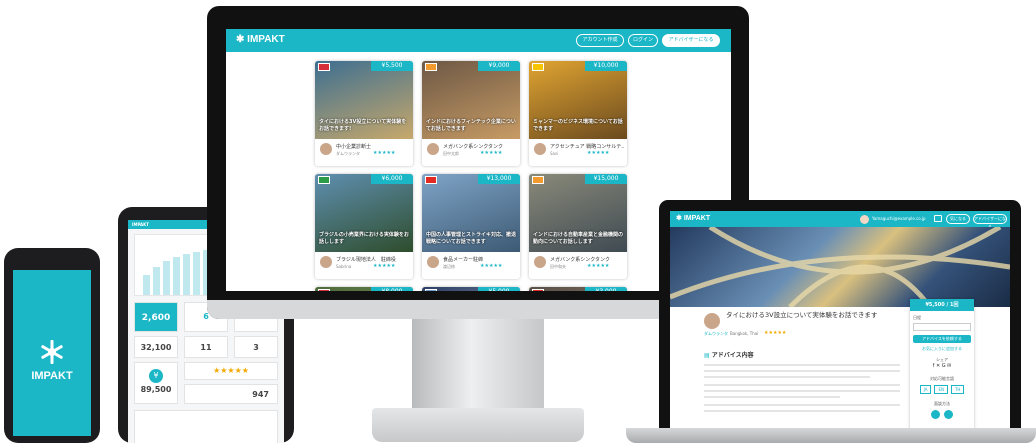 The height and width of the screenshot is (443, 1036). What do you see at coordinates (478, 425) in the screenshot?
I see `monitor-foot` at bounding box center [478, 425].